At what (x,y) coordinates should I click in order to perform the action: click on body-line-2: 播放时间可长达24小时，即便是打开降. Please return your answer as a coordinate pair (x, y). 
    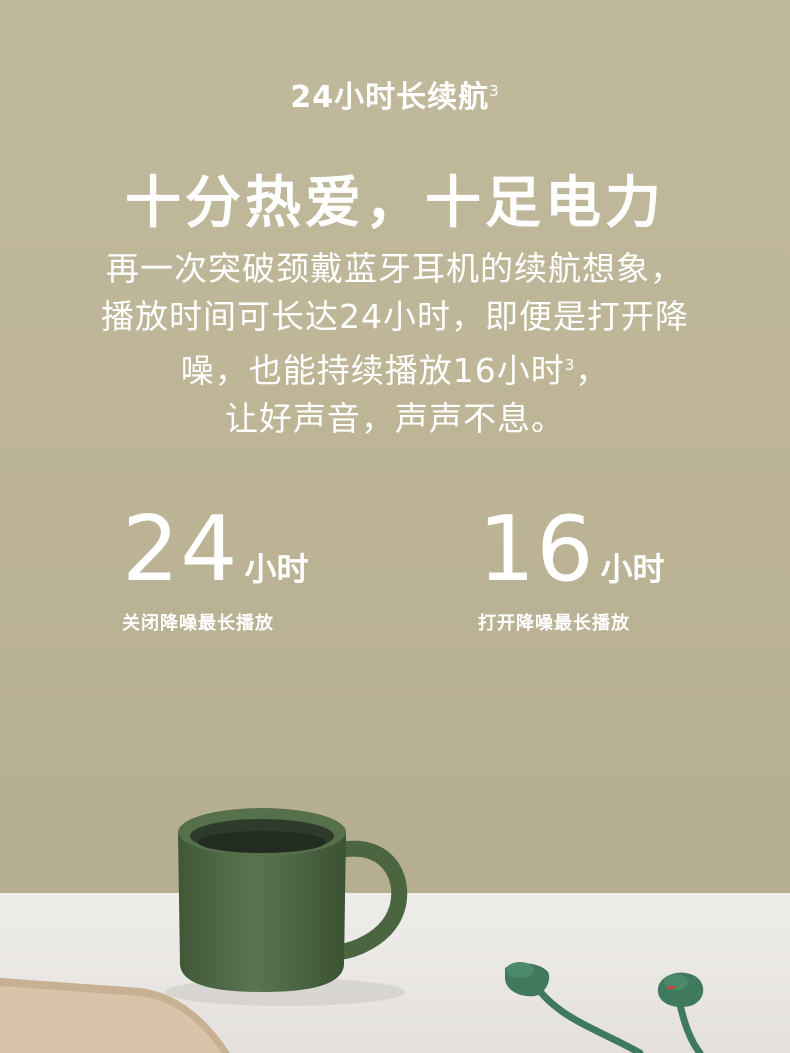
    Looking at the image, I should click on (395, 316).